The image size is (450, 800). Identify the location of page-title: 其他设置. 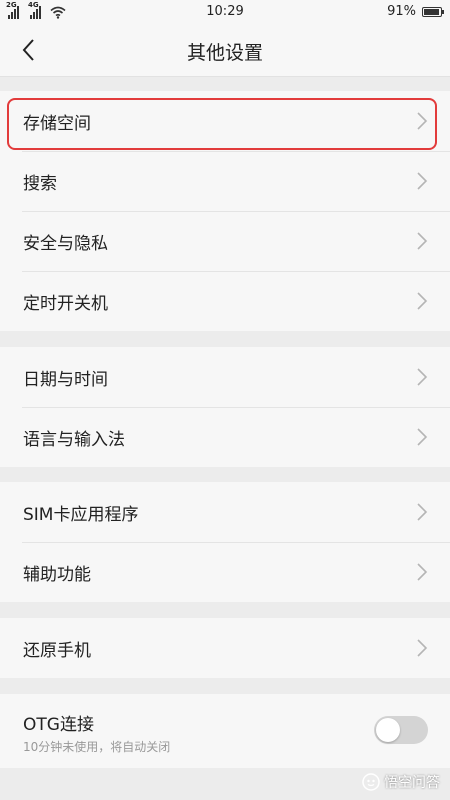
(224, 53).